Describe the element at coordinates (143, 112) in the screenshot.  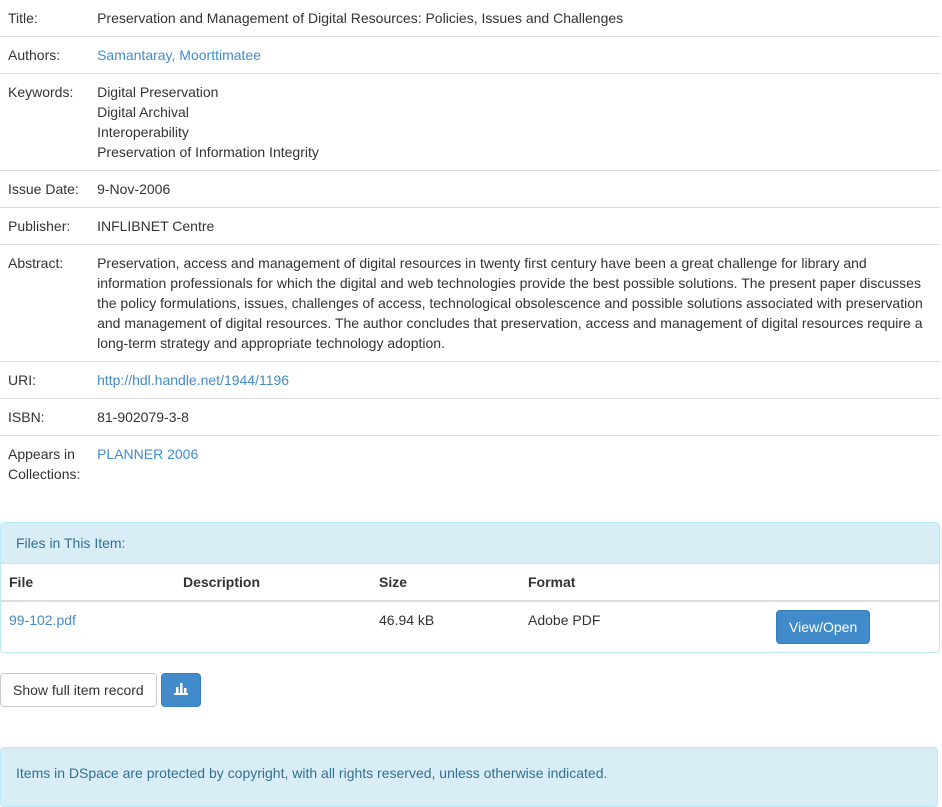
I see `keyword: Digital Archival` at that location.